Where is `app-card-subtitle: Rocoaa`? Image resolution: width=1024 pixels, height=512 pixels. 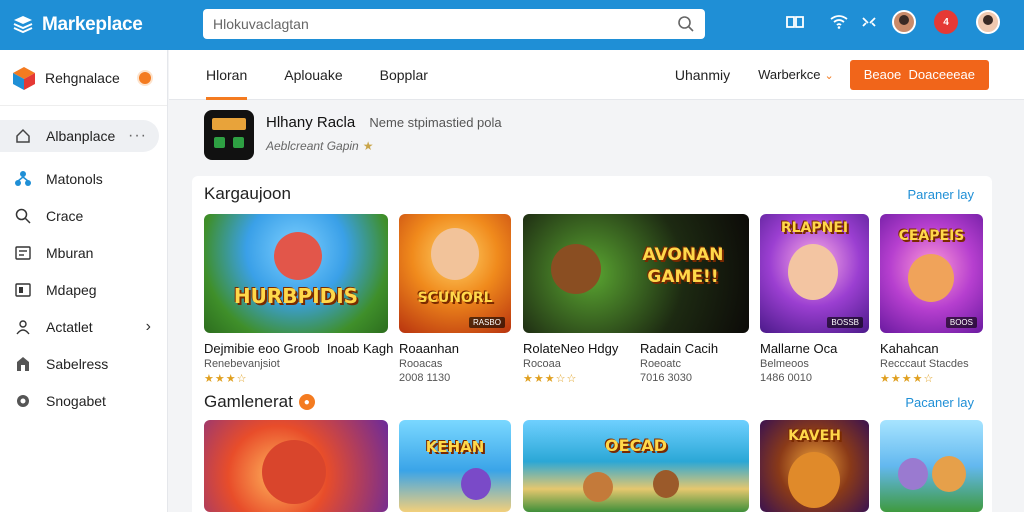 app-card-subtitle: Rocoaa is located at coordinates (542, 364).